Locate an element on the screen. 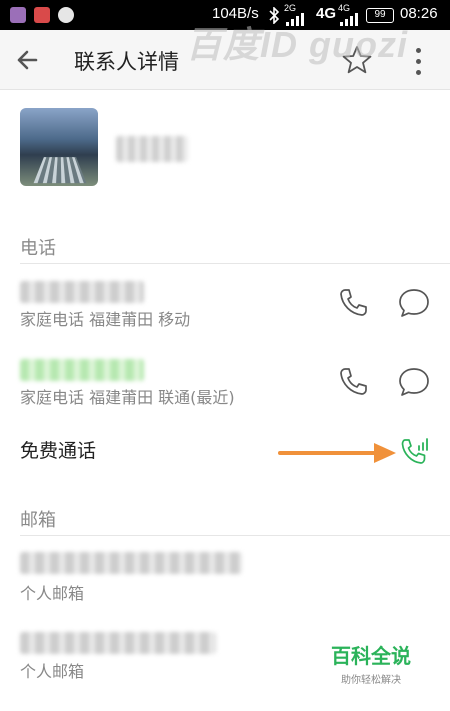 Image resolution: width=450 pixels, height=711 pixels. signal-icon is located at coordinates (295, 19).